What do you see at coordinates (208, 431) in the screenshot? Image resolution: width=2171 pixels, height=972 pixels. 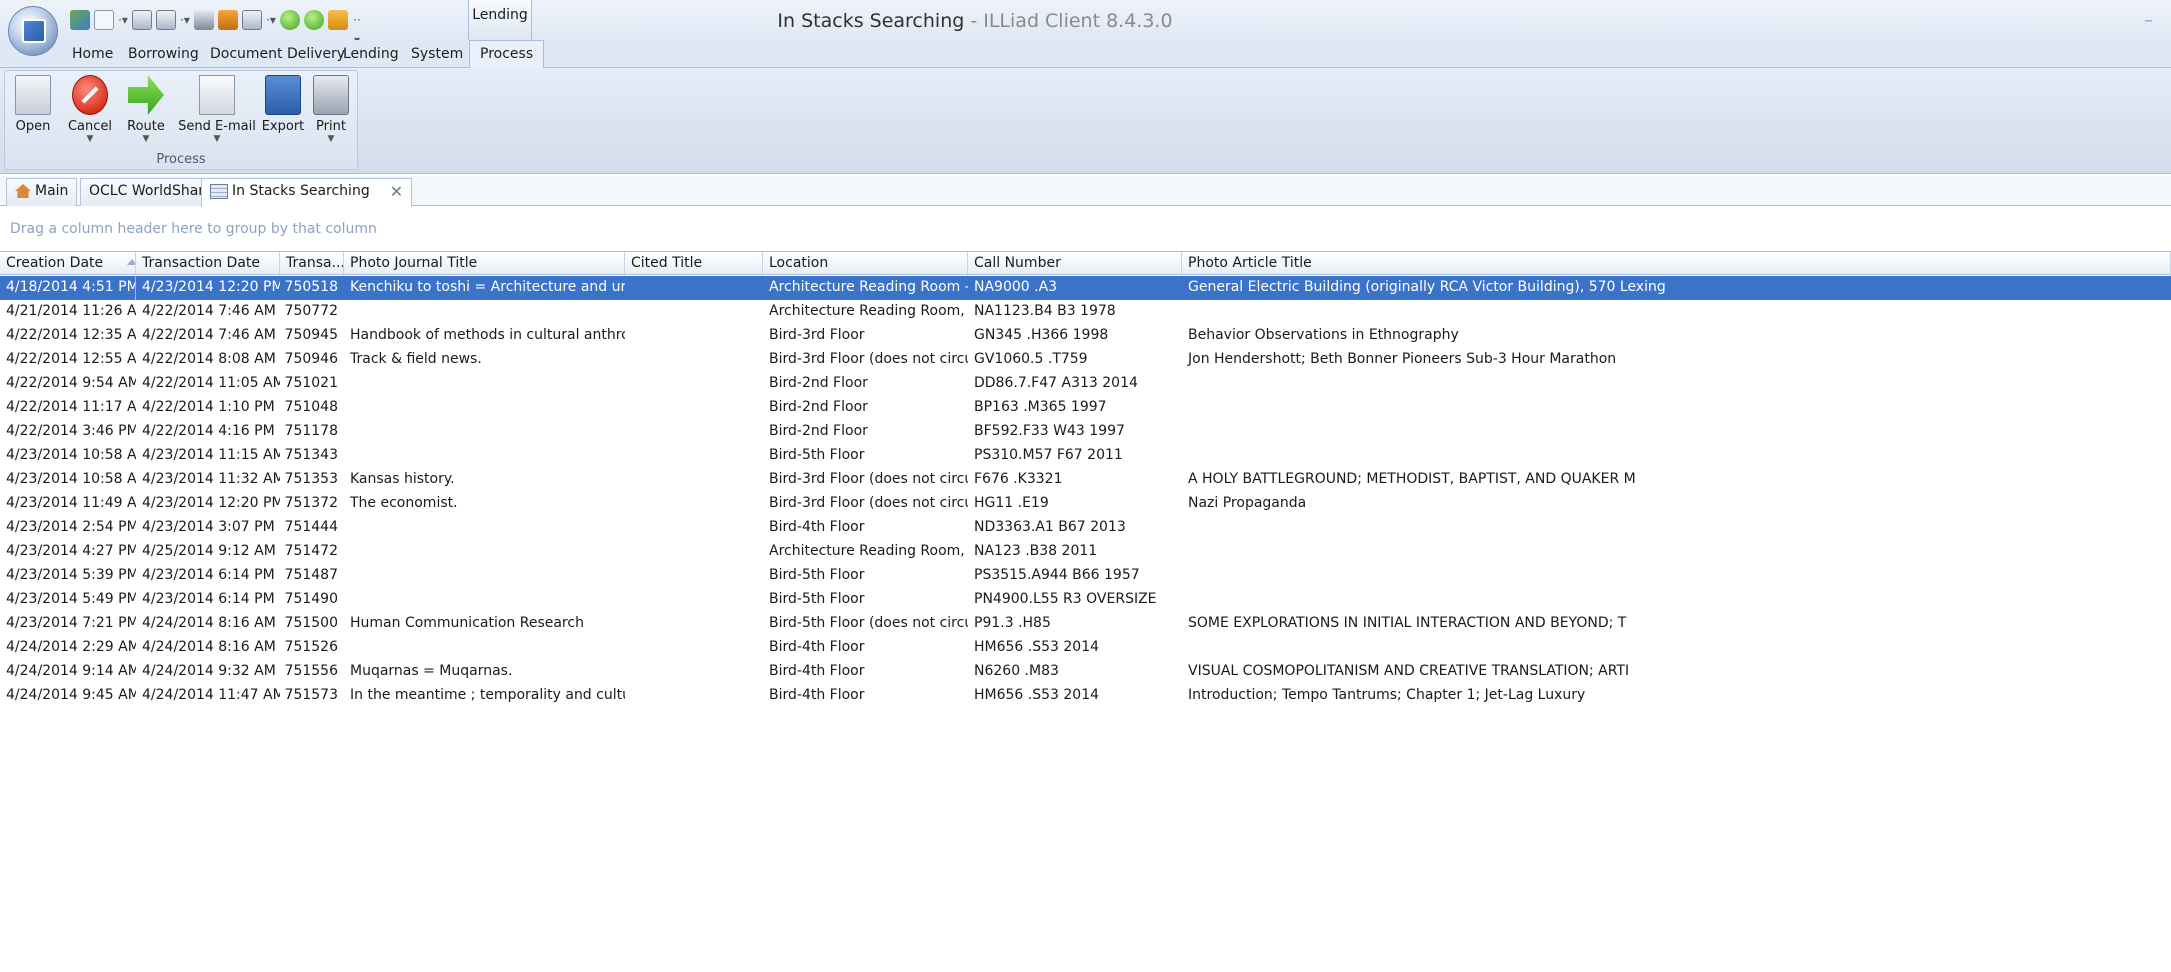 I see `cell-transaction-date: 4/22/2014 4:16 PM` at bounding box center [208, 431].